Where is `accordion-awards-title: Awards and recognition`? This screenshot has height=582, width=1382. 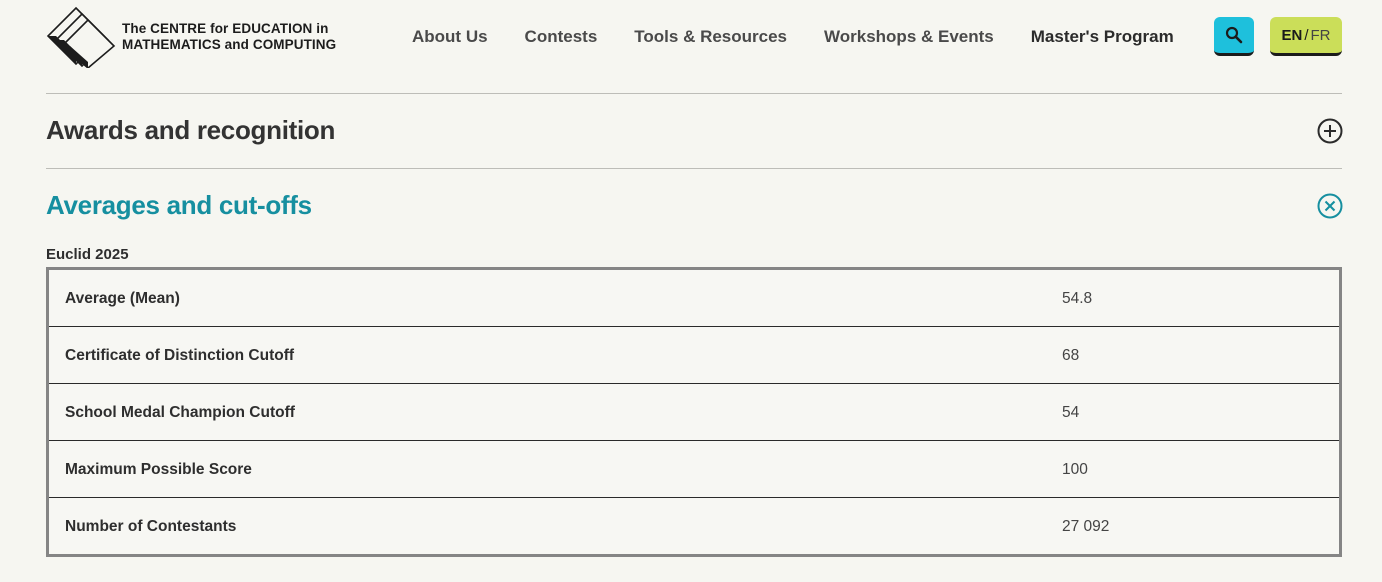
accordion-awards-title: Awards and recognition is located at coordinates (190, 130).